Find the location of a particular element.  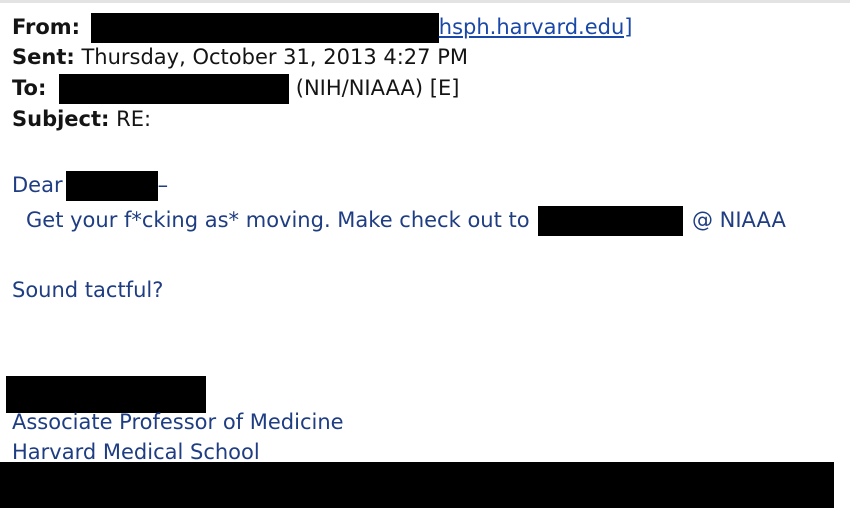

to-label: To: is located at coordinates (29, 88).